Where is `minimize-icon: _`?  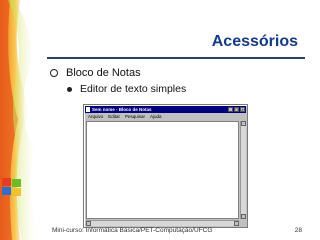
minimize-icon: _ is located at coordinates (230, 109).